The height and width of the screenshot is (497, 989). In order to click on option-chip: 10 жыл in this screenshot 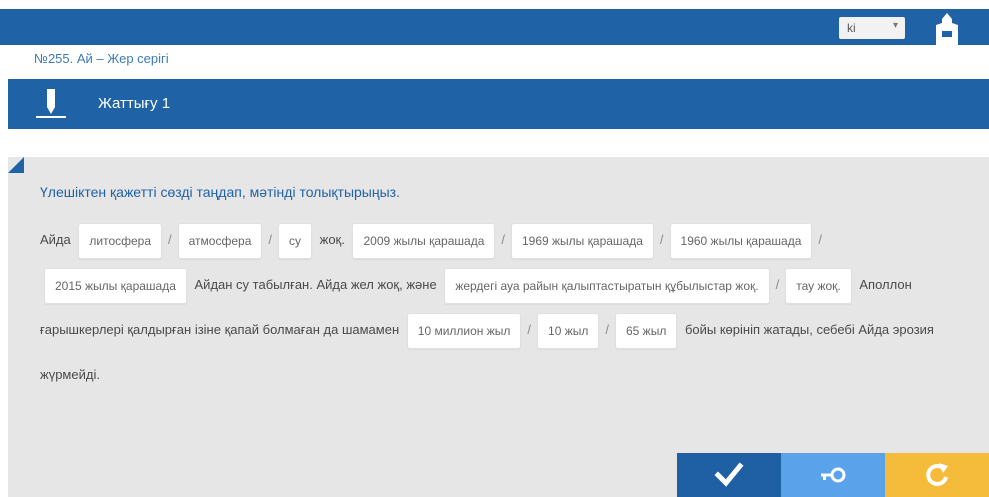, I will do `click(568, 330)`.